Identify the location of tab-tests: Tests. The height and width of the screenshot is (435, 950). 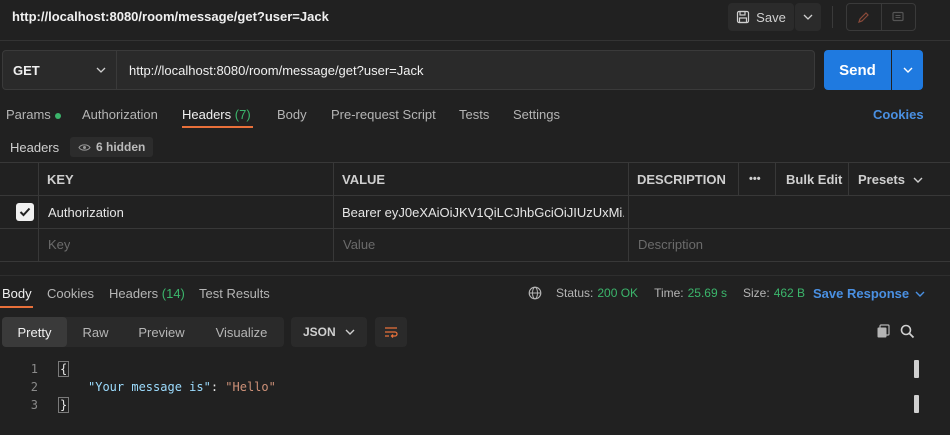
(474, 114).